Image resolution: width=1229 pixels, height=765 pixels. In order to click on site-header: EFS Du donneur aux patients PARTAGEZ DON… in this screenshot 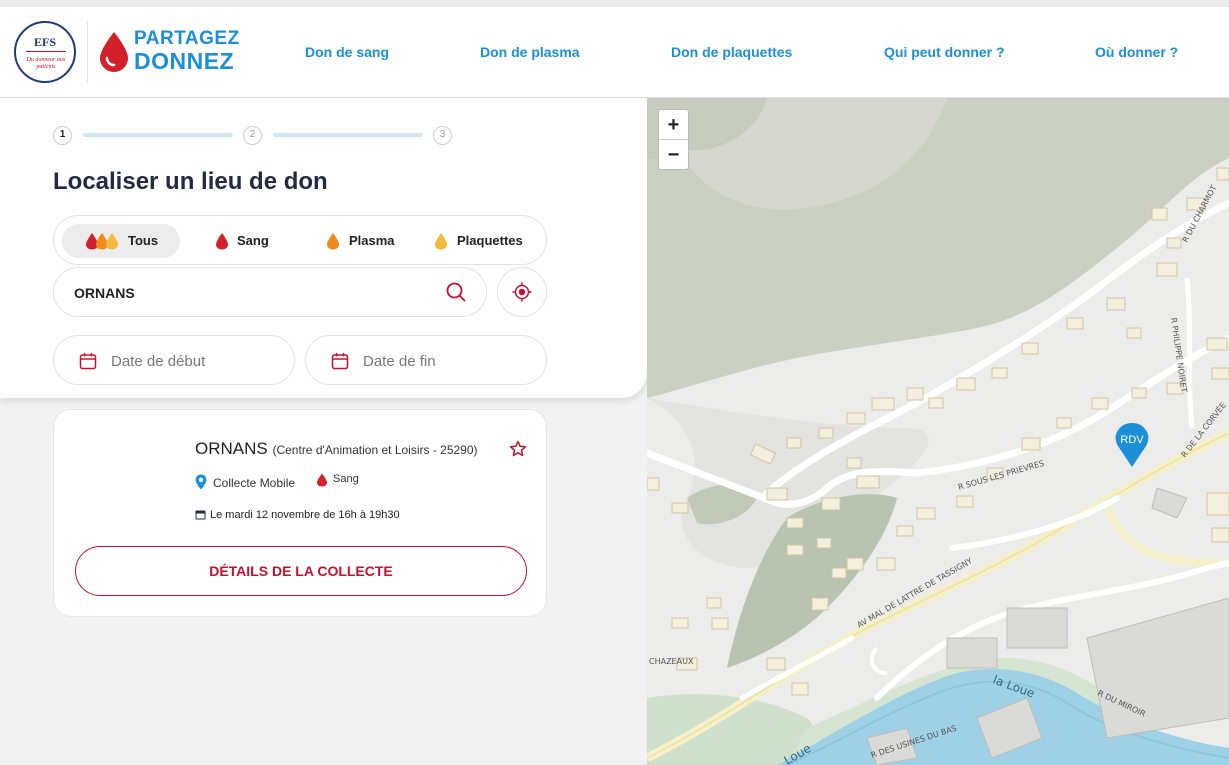, I will do `click(614, 52)`.